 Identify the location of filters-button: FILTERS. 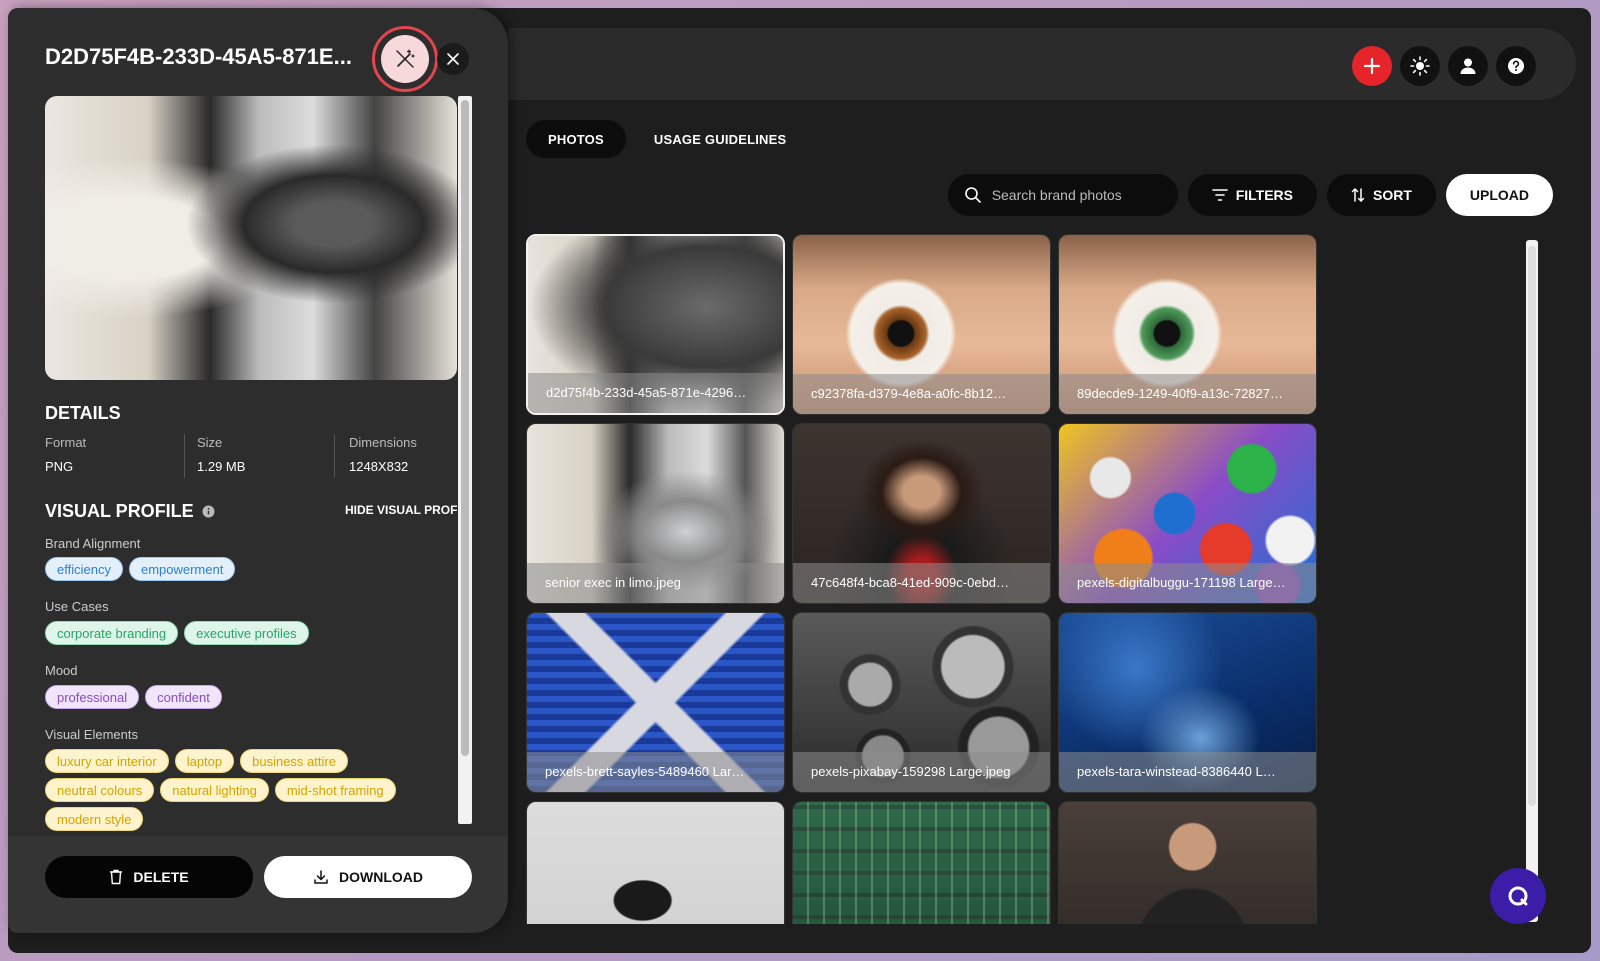
(1252, 195).